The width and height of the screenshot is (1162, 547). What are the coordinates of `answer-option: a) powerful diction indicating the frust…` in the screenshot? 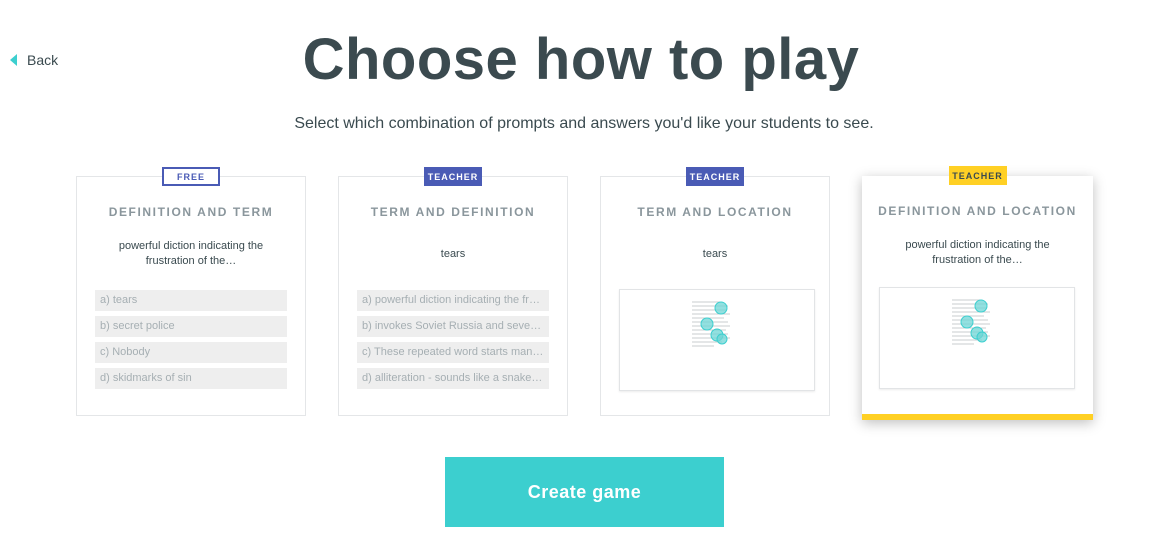 It's located at (453, 300).